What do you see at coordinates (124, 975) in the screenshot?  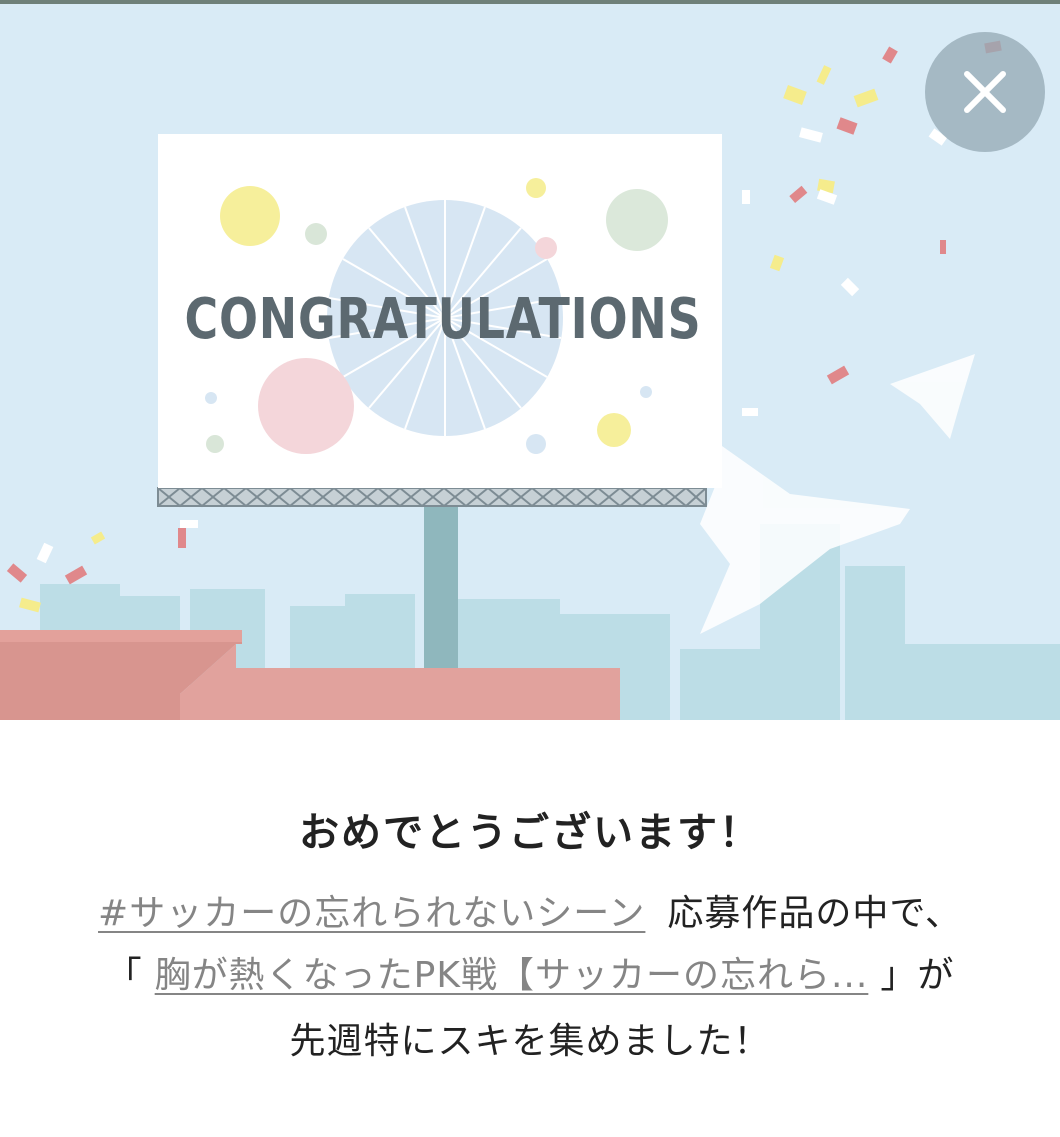 I see `open-bracket: 「` at bounding box center [124, 975].